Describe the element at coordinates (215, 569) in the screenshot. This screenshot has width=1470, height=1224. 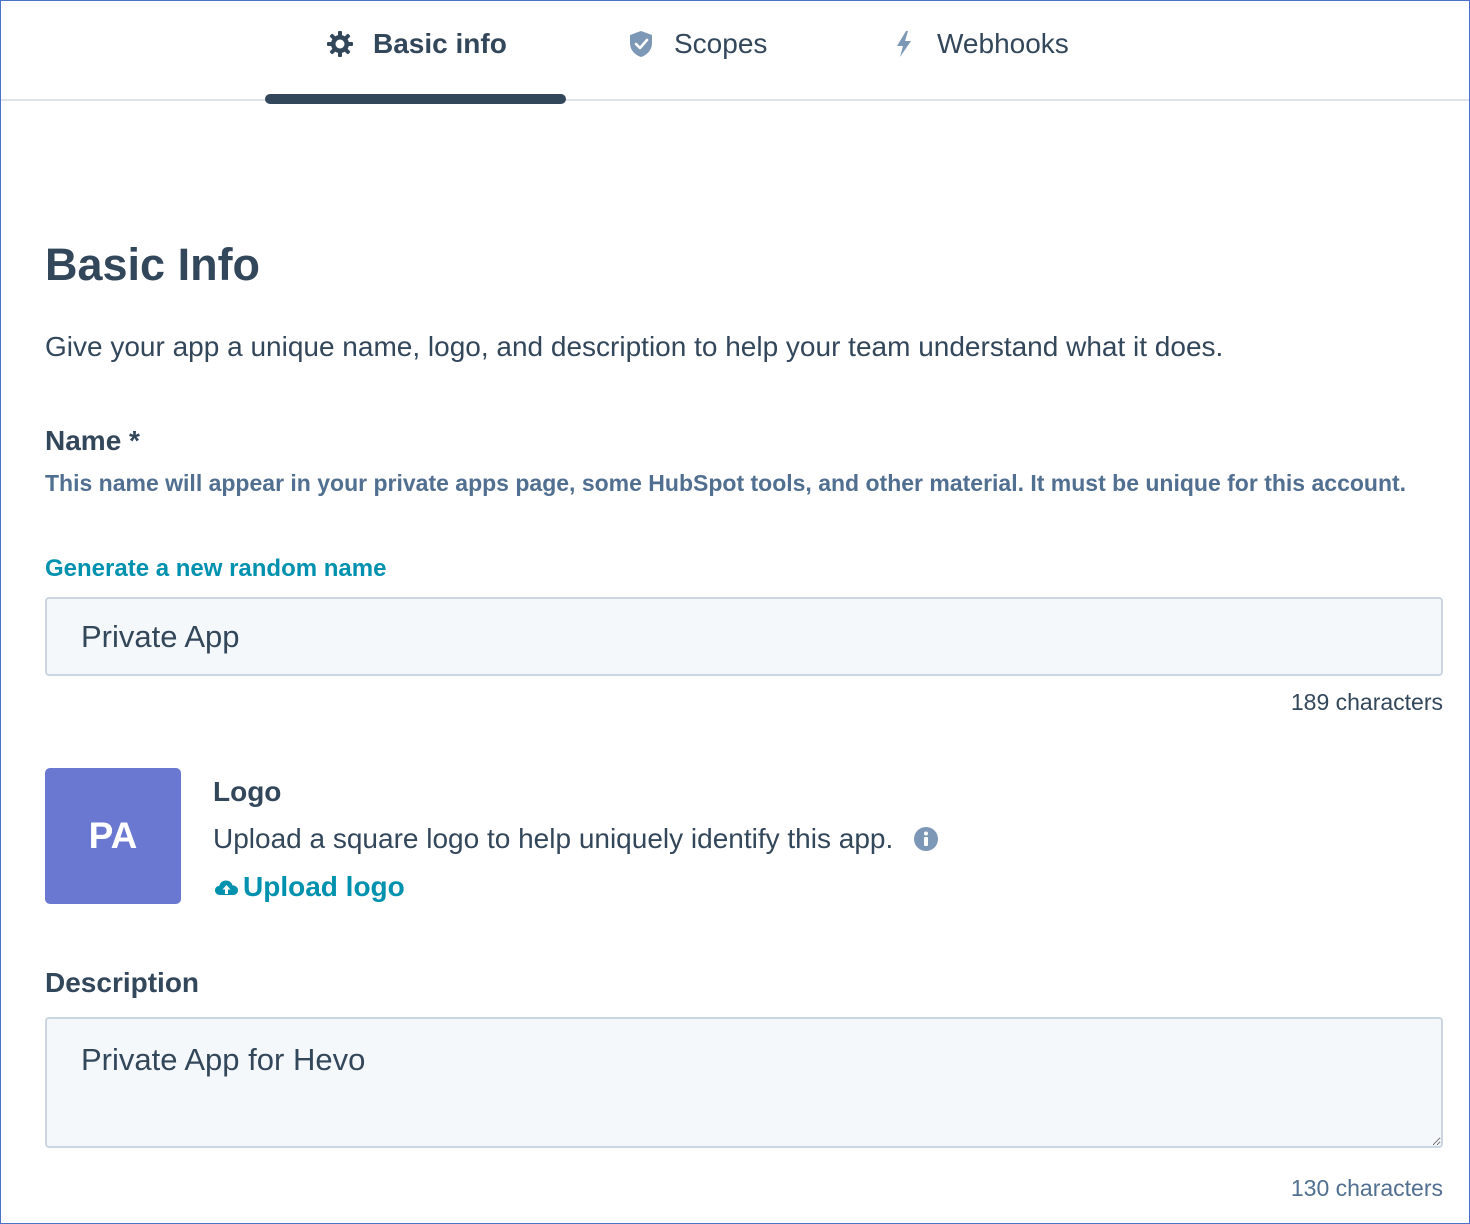
I see `generate-random-name-link: Generate a new random name` at that location.